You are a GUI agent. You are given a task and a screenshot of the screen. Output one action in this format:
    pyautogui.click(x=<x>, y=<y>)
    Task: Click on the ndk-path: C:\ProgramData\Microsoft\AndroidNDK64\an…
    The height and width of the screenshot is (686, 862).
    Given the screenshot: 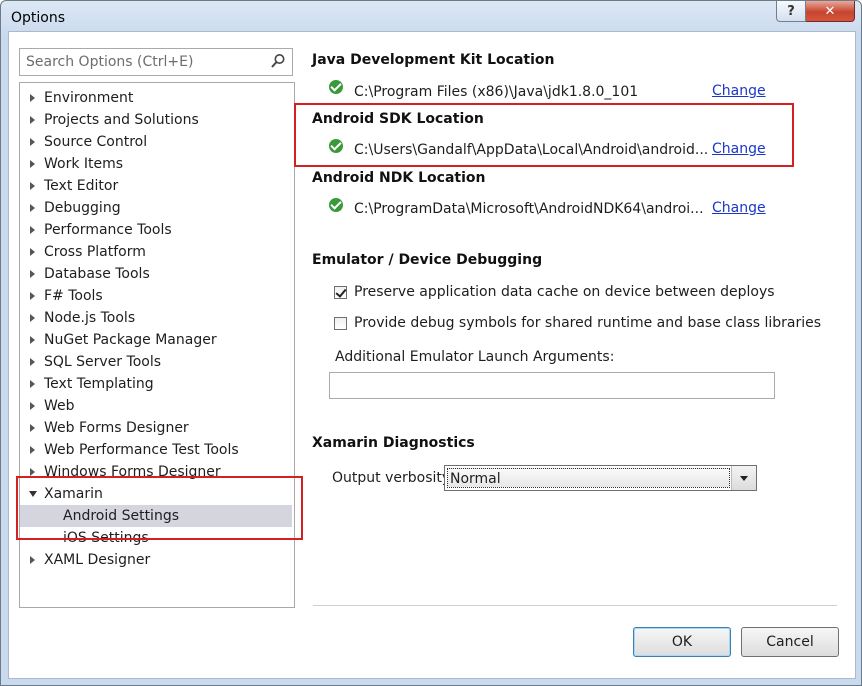 What is the action you would take?
    pyautogui.click(x=529, y=209)
    